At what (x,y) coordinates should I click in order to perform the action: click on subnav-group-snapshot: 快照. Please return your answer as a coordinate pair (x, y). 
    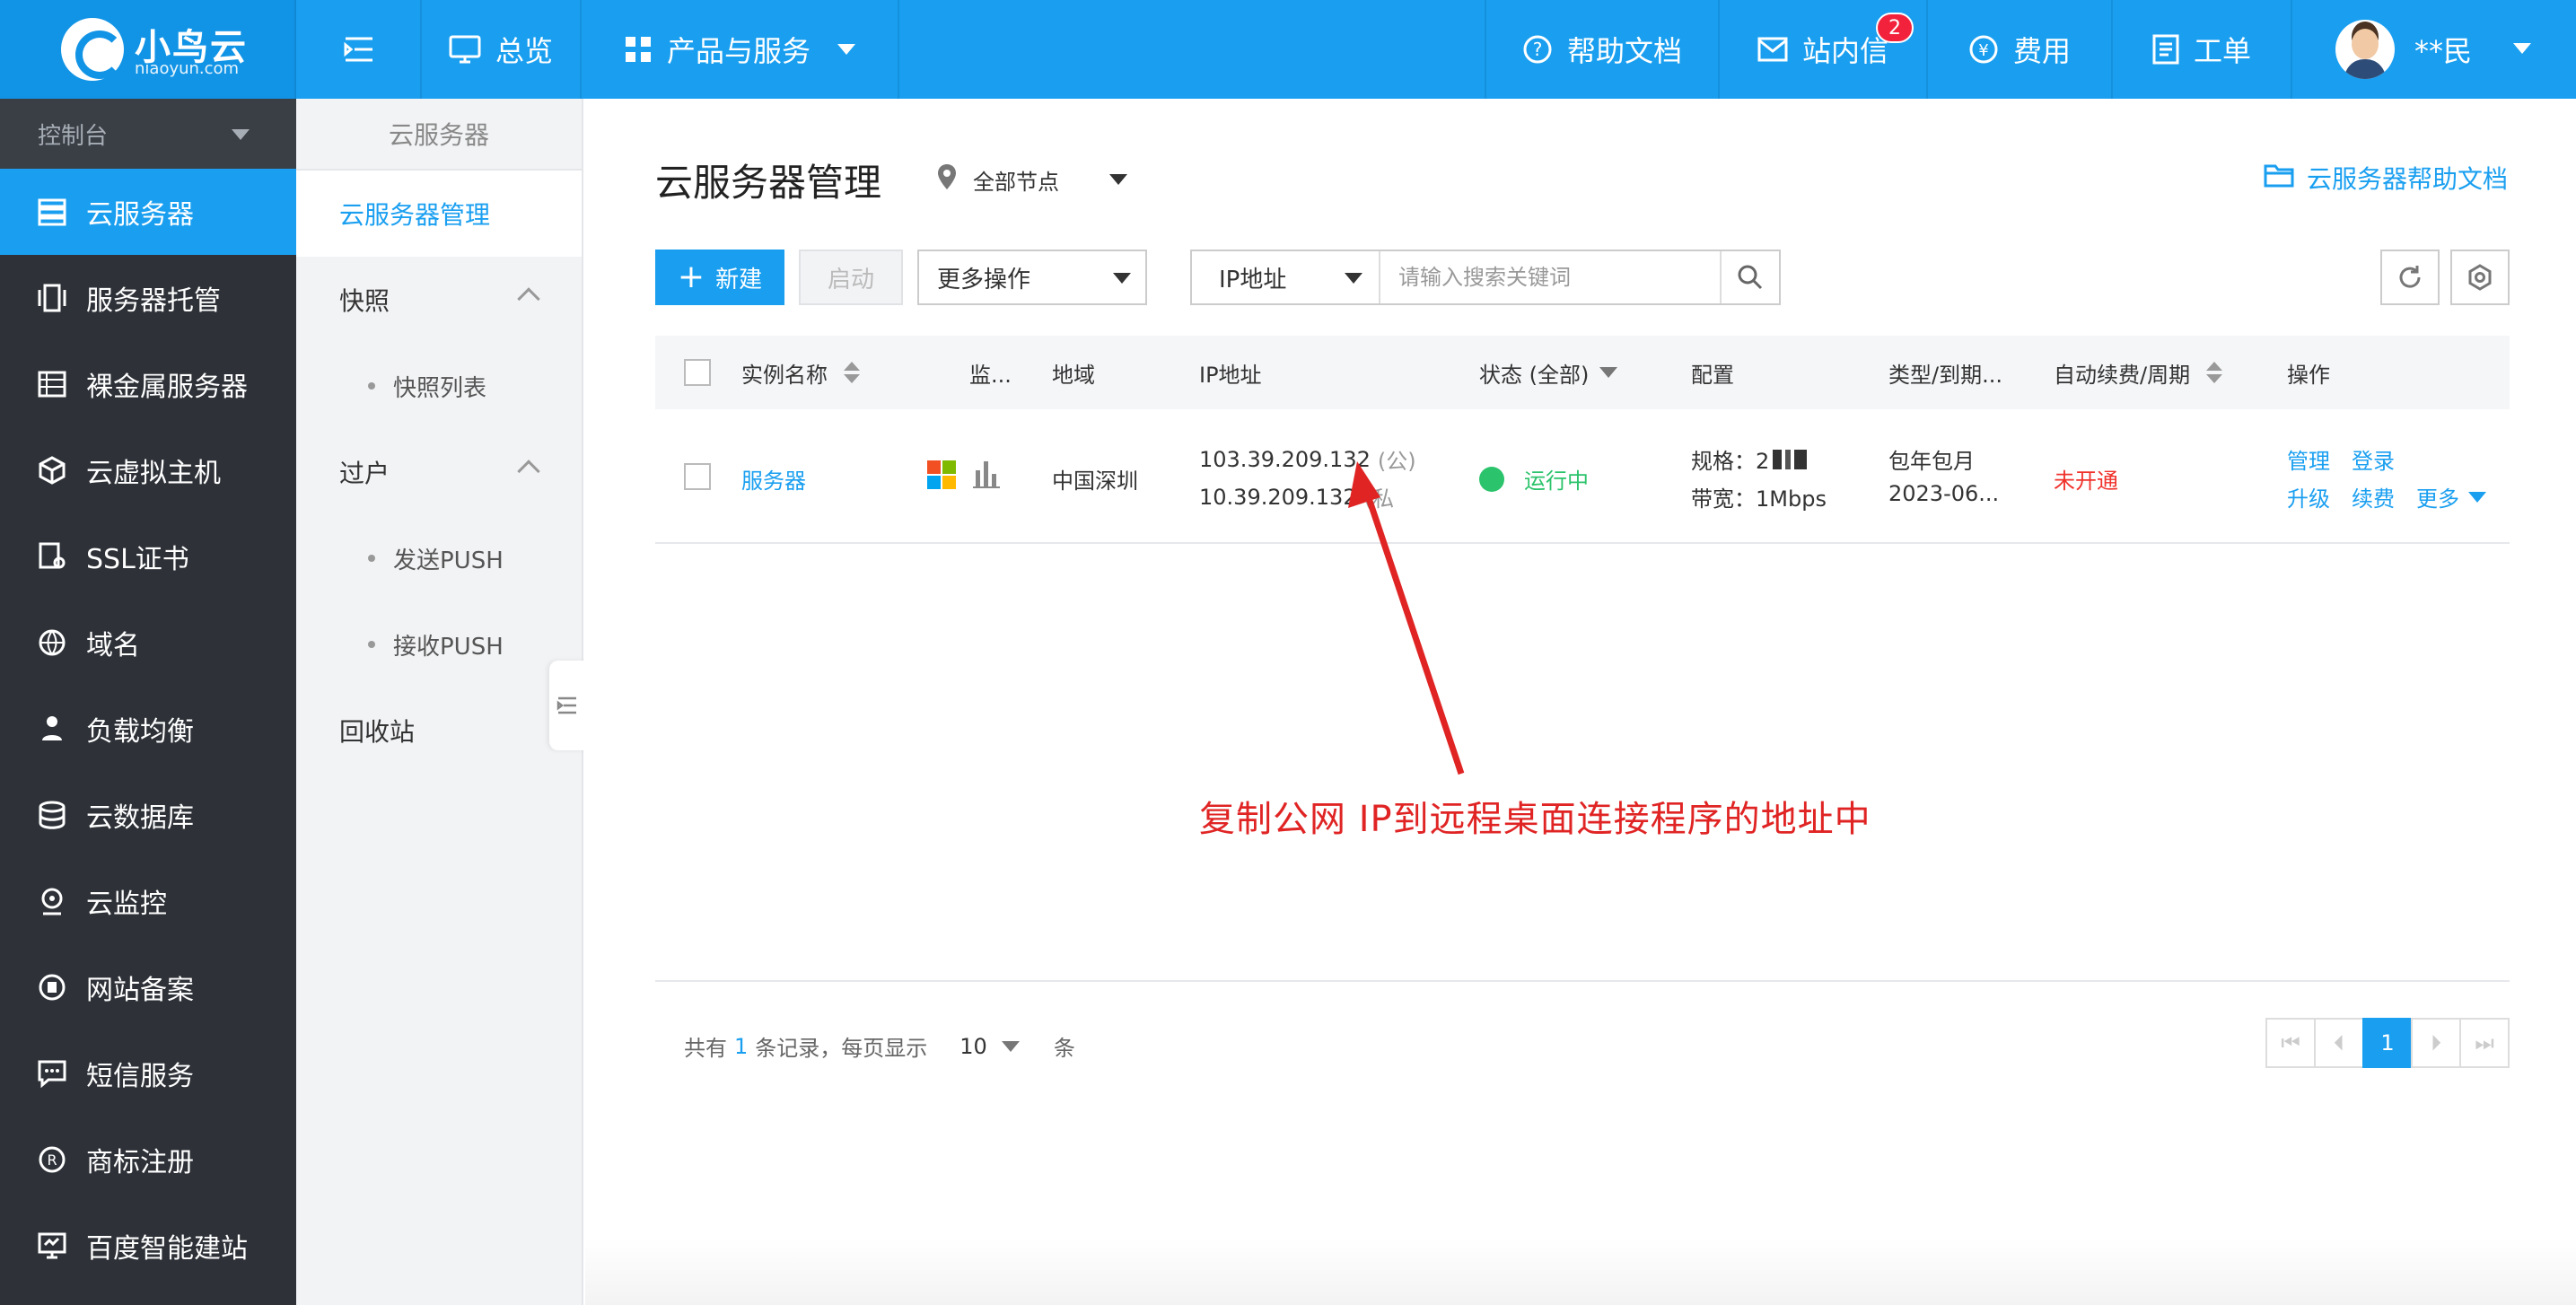
    Looking at the image, I should click on (439, 300).